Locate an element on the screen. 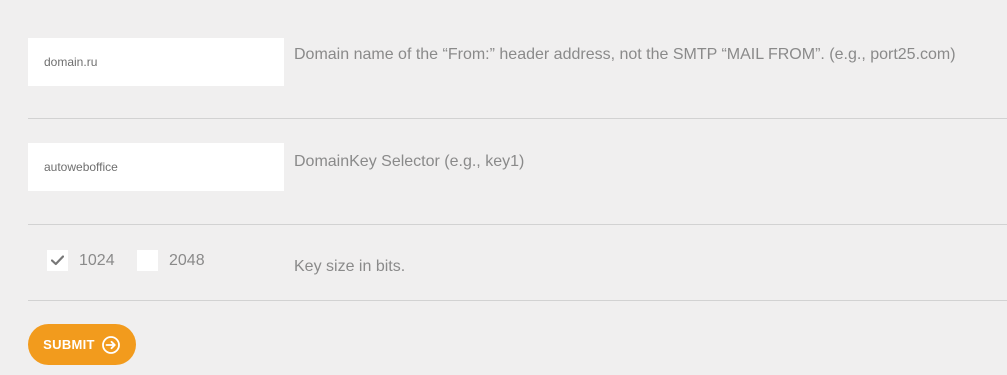 This screenshot has width=1007, height=375. submit-label: SUBMIT is located at coordinates (69, 344).